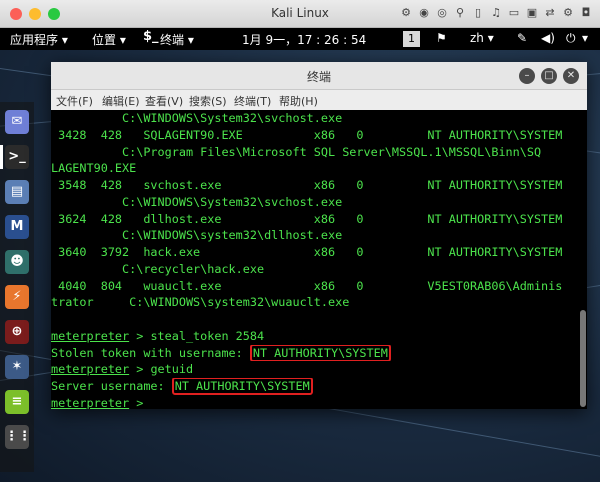 The image size is (600, 482). I want to click on user-app-icon: ☻, so click(17, 262).